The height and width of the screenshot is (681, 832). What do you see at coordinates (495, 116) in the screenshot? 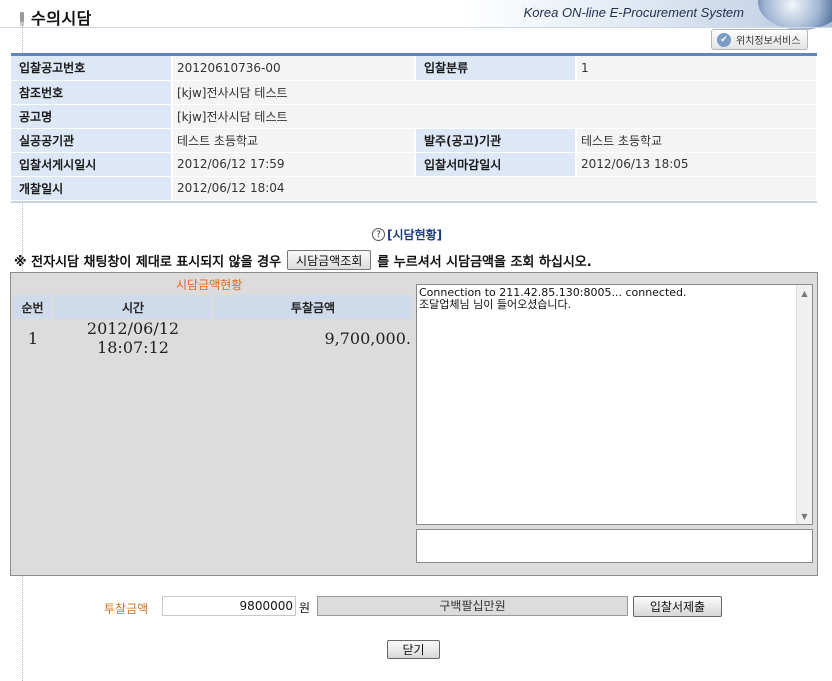
I see `value-notice-name: [kjw]전사시담 테스트` at bounding box center [495, 116].